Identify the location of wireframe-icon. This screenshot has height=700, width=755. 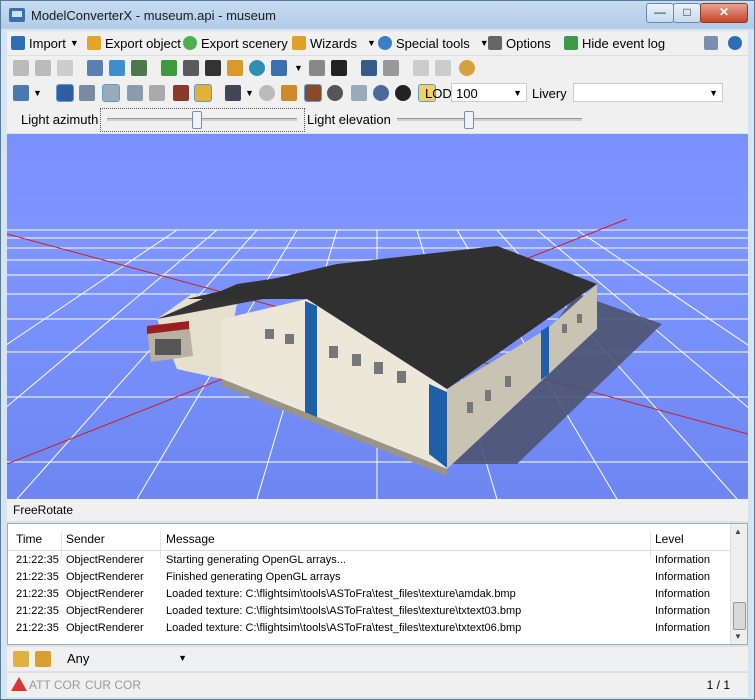
(135, 93).